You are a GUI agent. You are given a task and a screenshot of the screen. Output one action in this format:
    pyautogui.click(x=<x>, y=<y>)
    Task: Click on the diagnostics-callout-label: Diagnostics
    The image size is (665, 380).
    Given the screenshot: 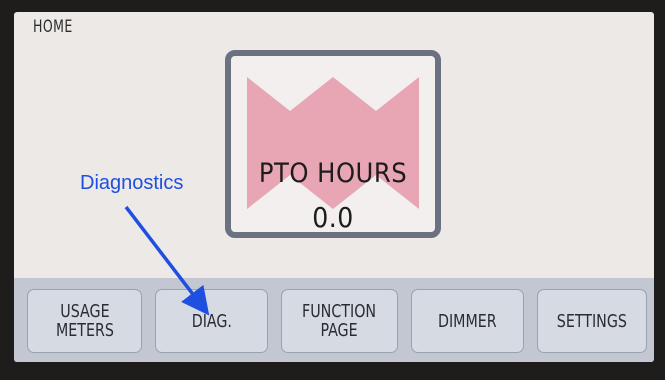 What is the action you would take?
    pyautogui.click(x=132, y=183)
    